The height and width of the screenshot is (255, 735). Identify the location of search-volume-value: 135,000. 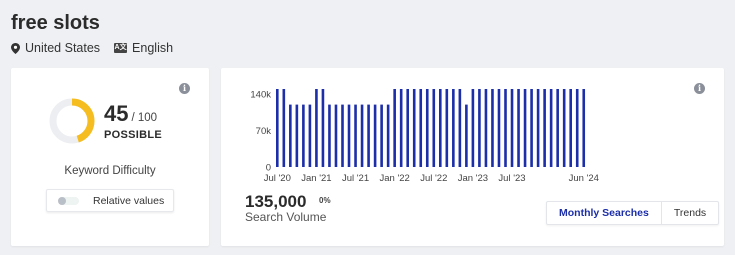
(276, 201).